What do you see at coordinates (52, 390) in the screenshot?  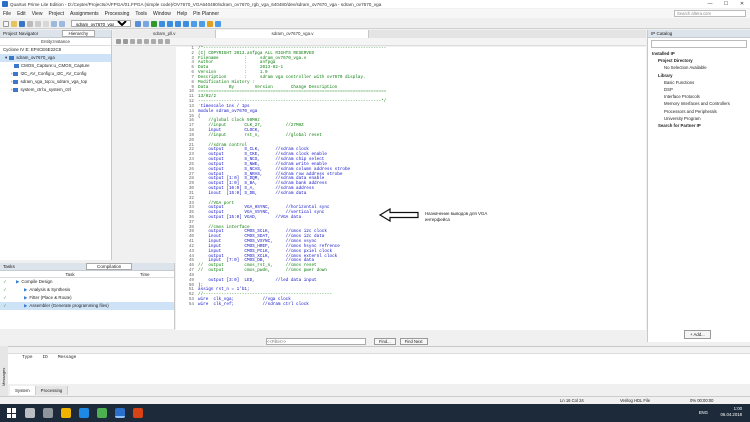 I see `tab-processing: Processing` at bounding box center [52, 390].